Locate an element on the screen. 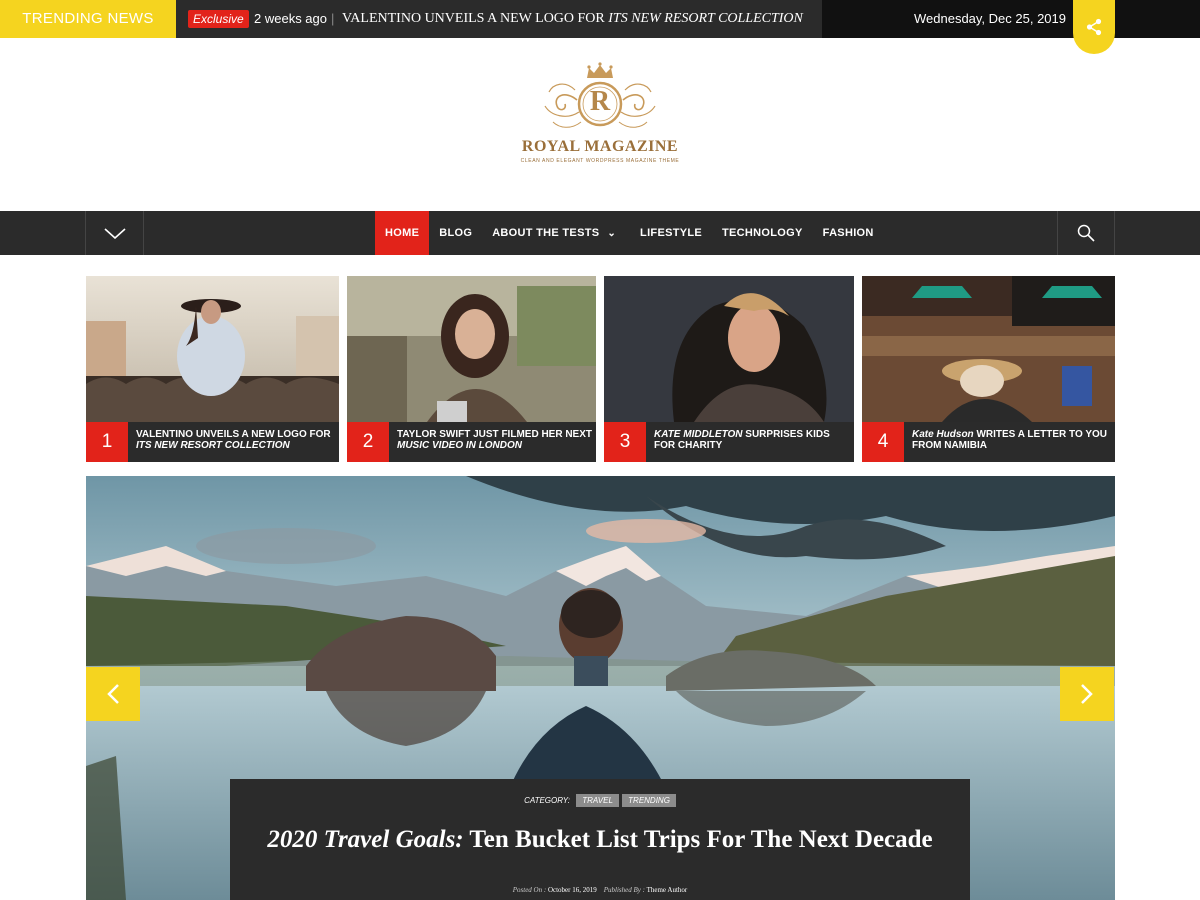 This screenshot has width=1200, height=900. nav-item-fashion: FASHION is located at coordinates (848, 233).